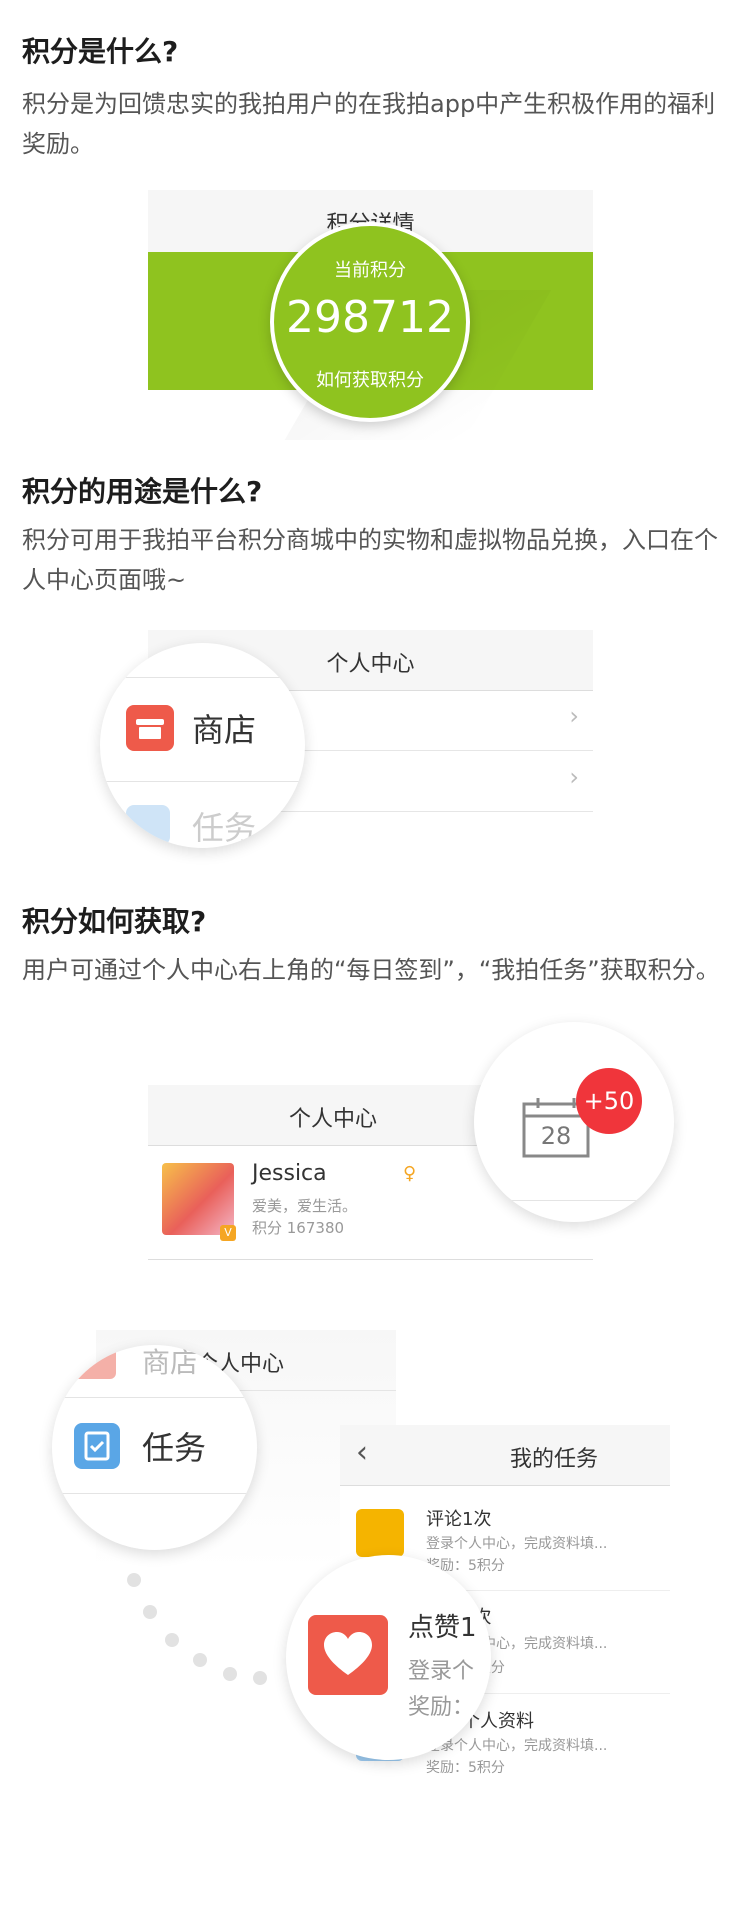 This screenshot has width=750, height=1921. Describe the element at coordinates (305, 1206) in the screenshot. I see `user-bio: 爱美，爱生活。` at that location.